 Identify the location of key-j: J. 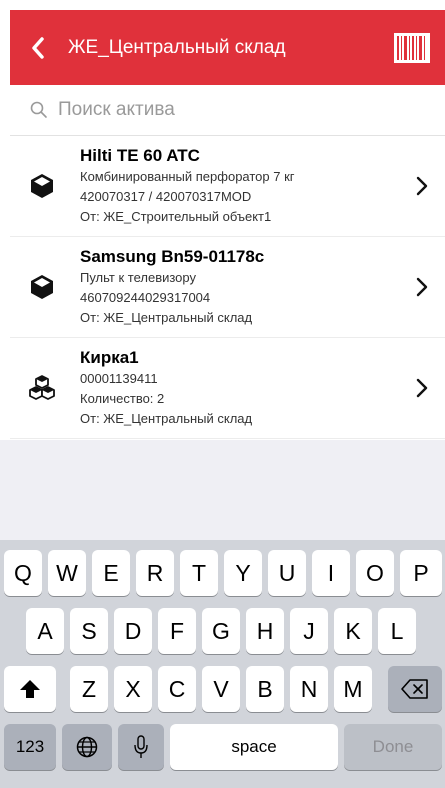
(309, 631).